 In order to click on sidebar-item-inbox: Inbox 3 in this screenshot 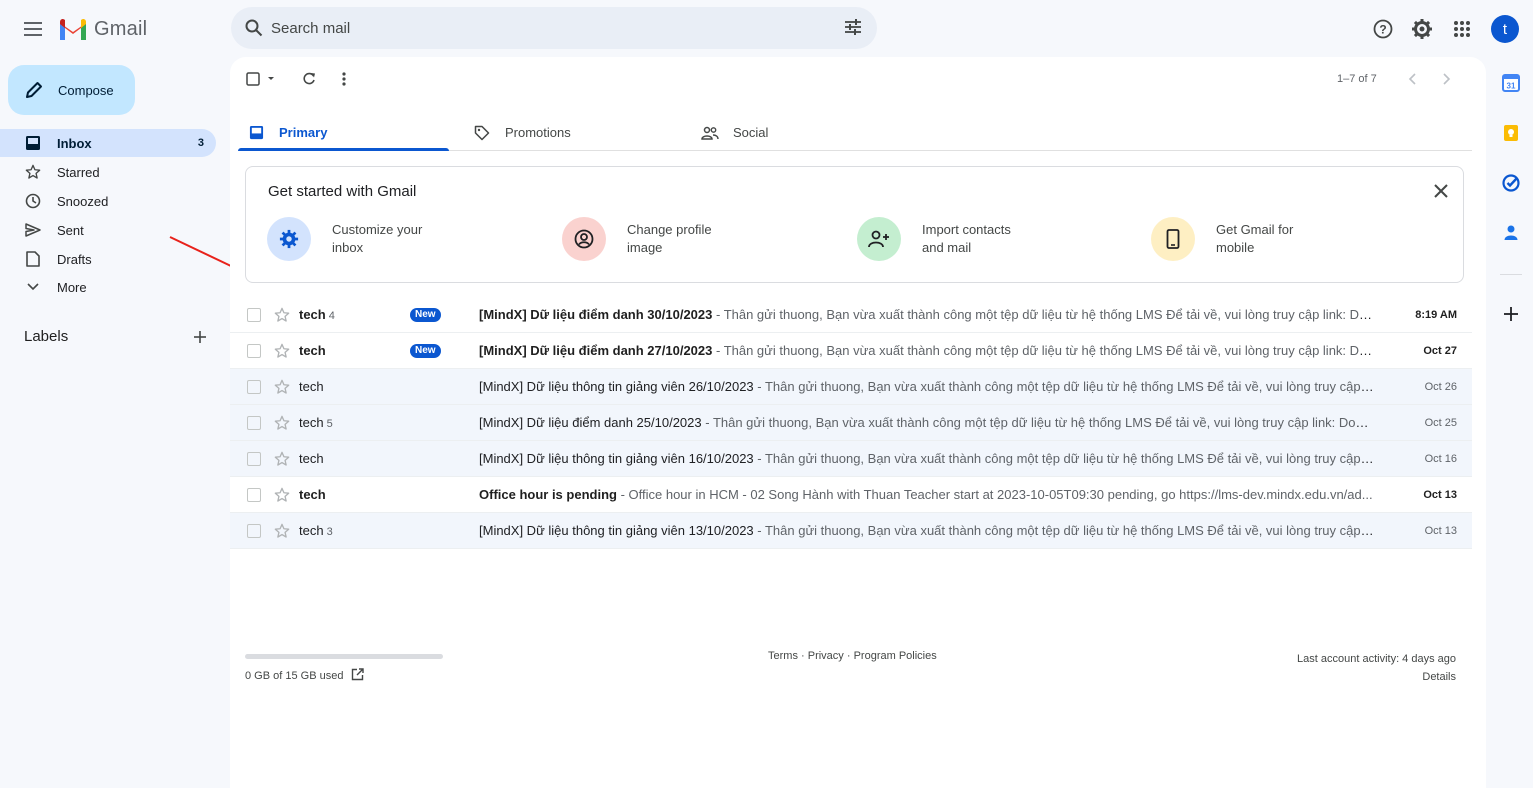, I will do `click(108, 143)`.